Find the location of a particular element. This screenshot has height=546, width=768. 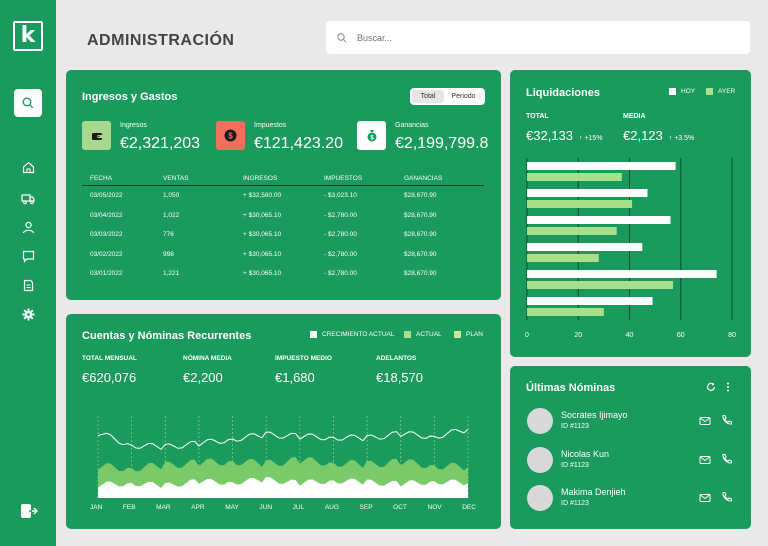

kpi-label: ADELANTOS is located at coordinates (396, 358).